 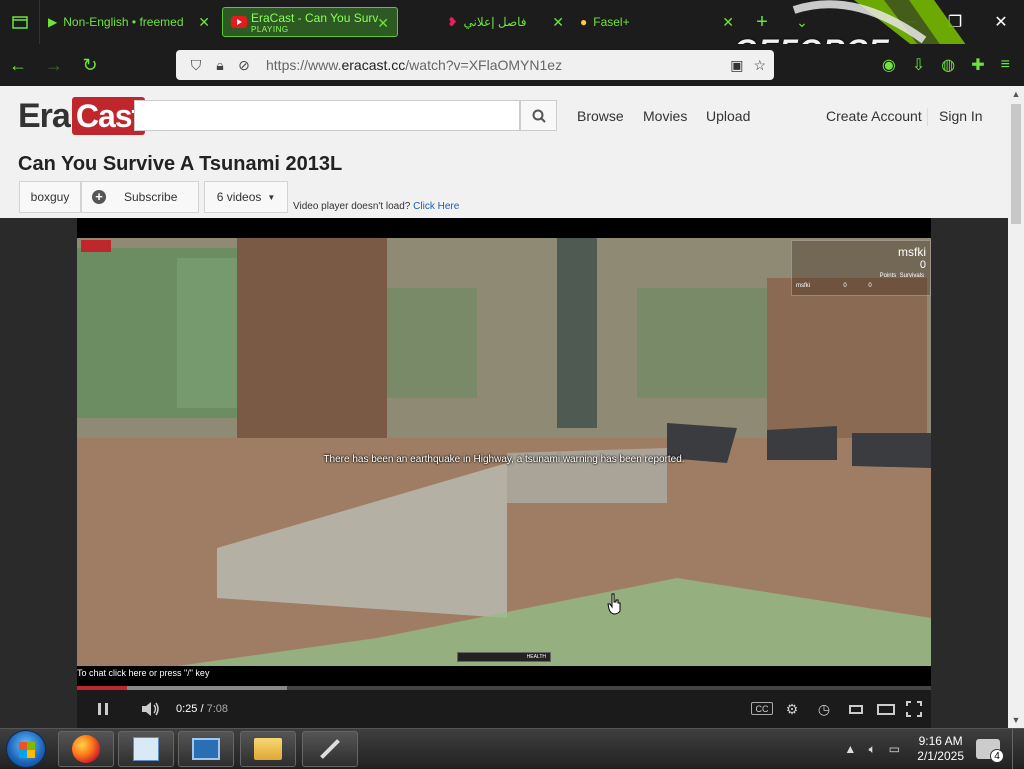 I want to click on bookmark-star-icon: ☆, so click(x=759, y=65).